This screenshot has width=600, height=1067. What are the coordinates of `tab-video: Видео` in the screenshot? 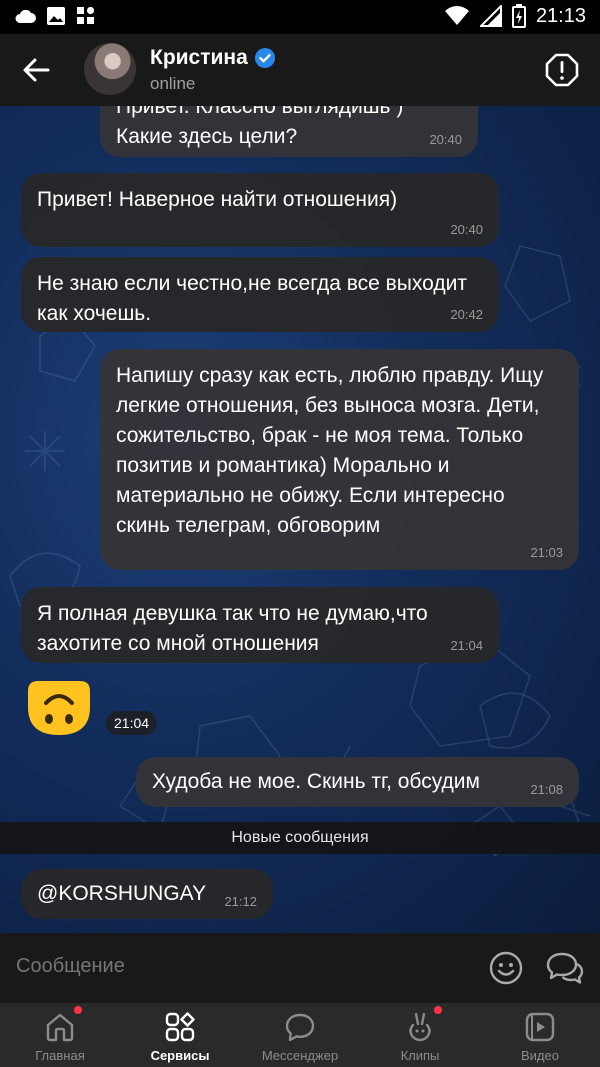 It's located at (540, 1035).